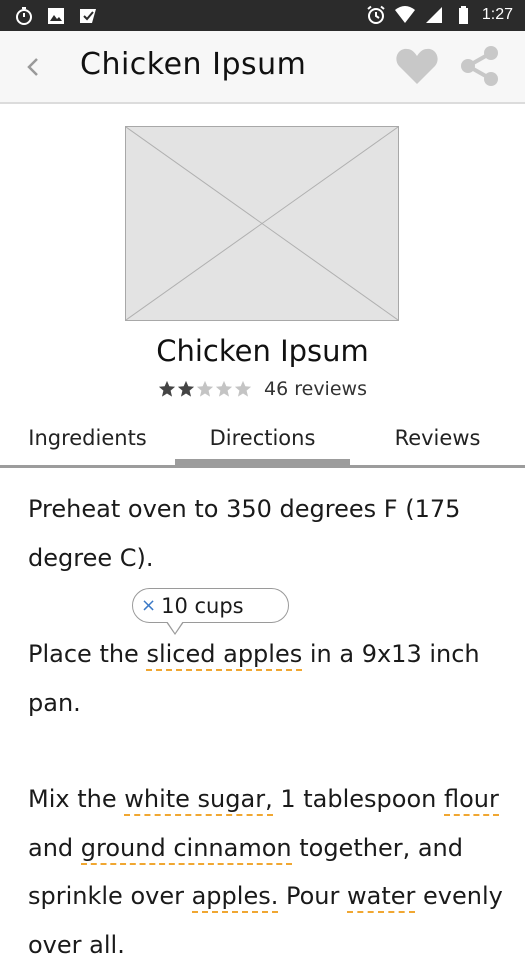 This screenshot has height=969, width=525. I want to click on alarm-icon, so click(376, 14).